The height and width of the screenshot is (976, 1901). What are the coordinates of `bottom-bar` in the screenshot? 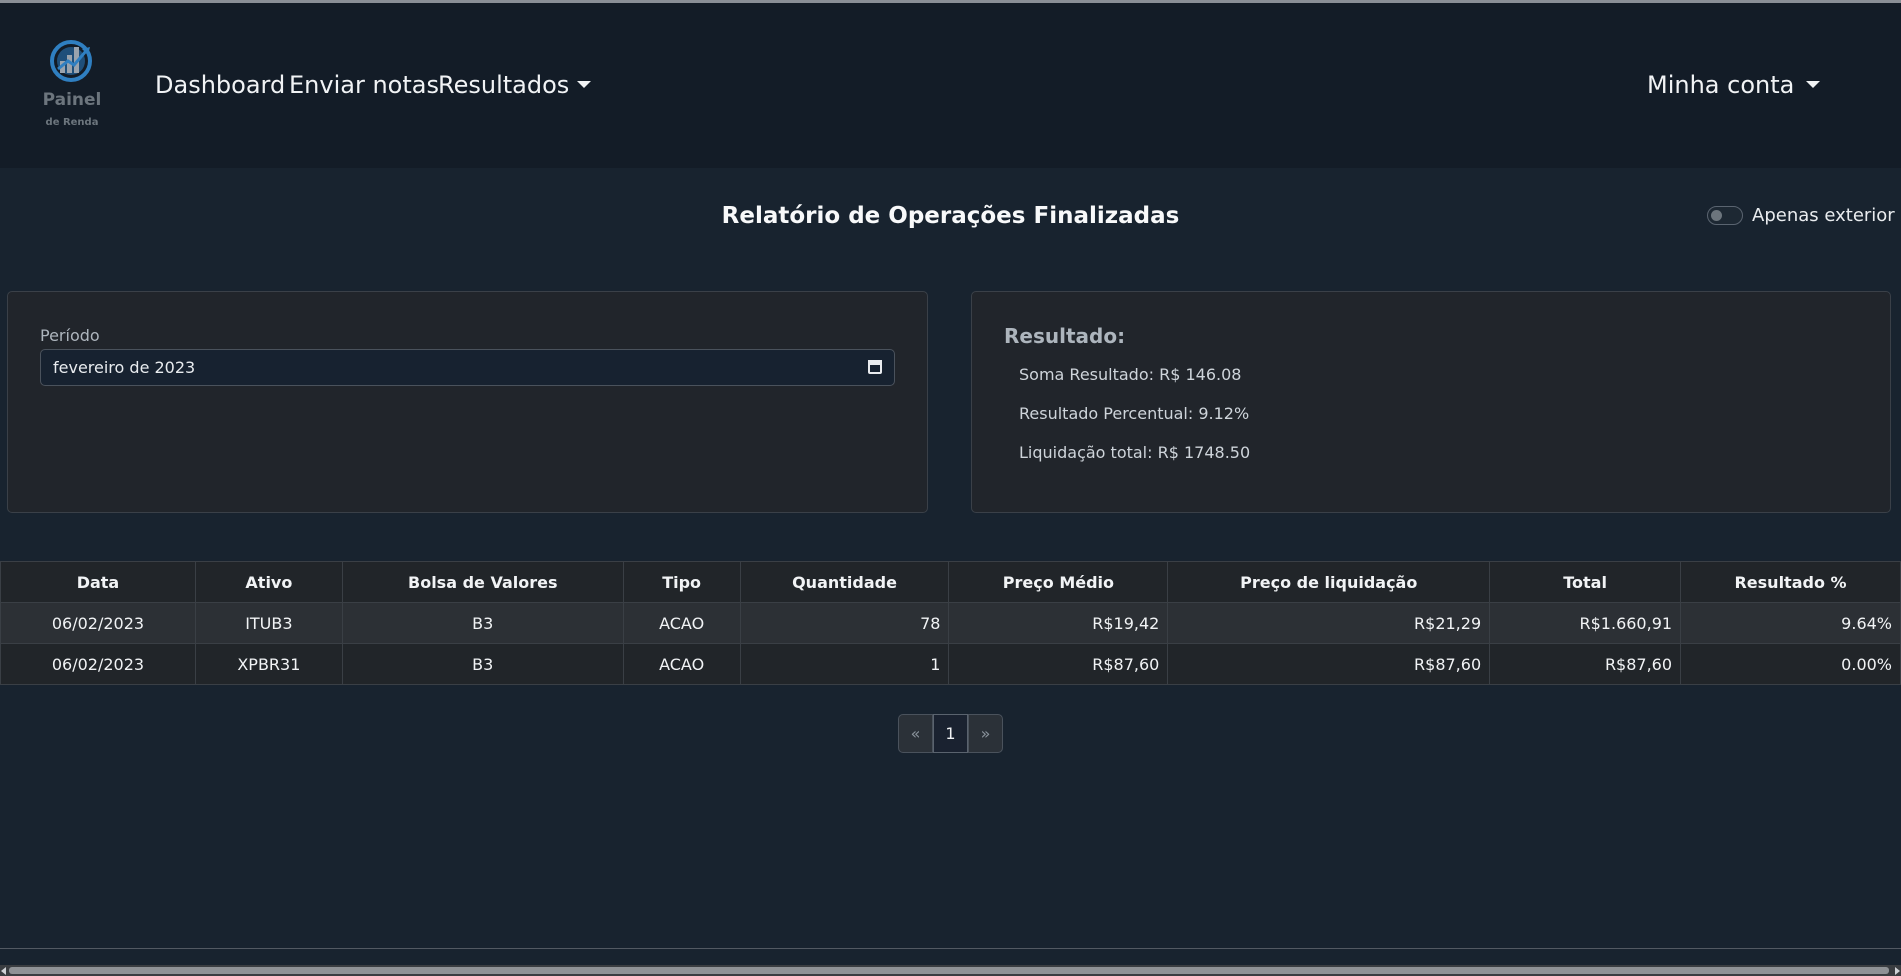 It's located at (950, 962).